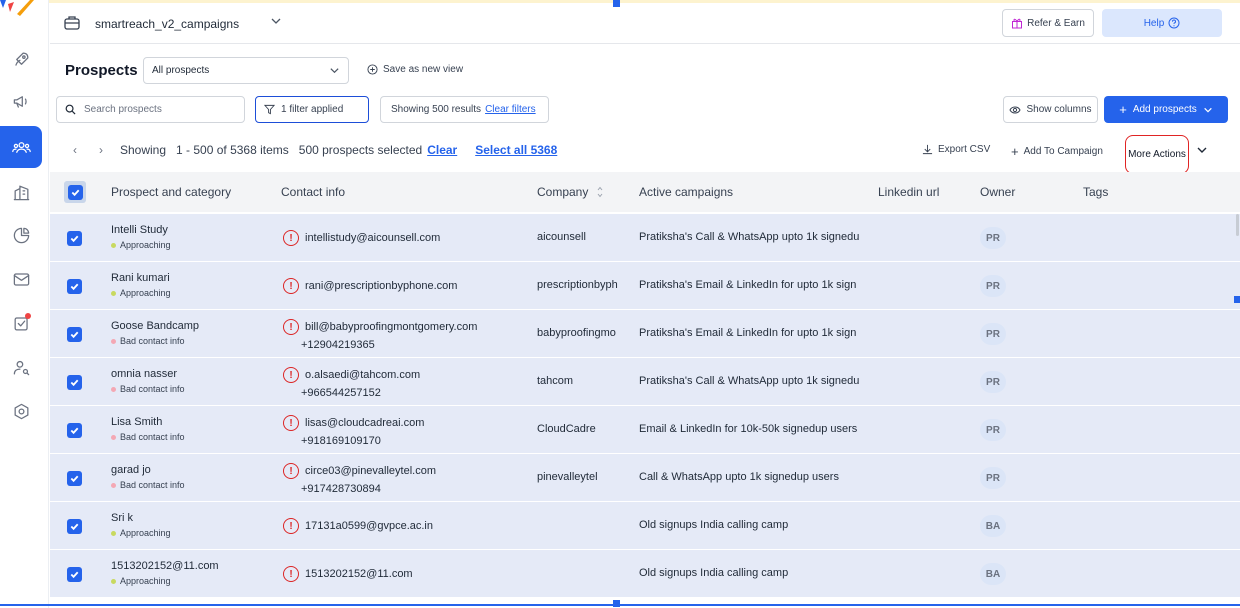  Describe the element at coordinates (139, 230) in the screenshot. I see `prospect-name: Intelli Study` at that location.